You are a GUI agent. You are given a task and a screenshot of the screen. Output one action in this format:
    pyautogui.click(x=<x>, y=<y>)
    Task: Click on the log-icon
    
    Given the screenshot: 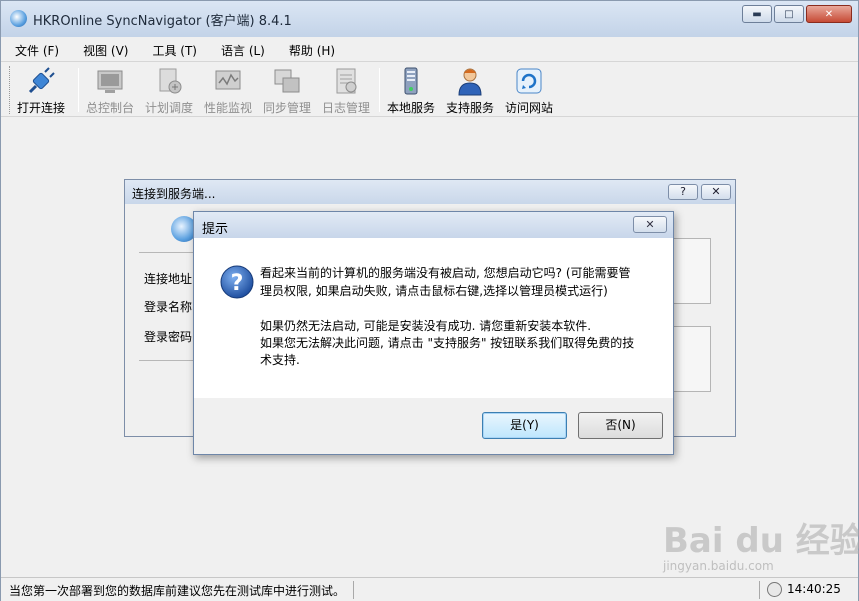 What is the action you would take?
    pyautogui.click(x=346, y=81)
    